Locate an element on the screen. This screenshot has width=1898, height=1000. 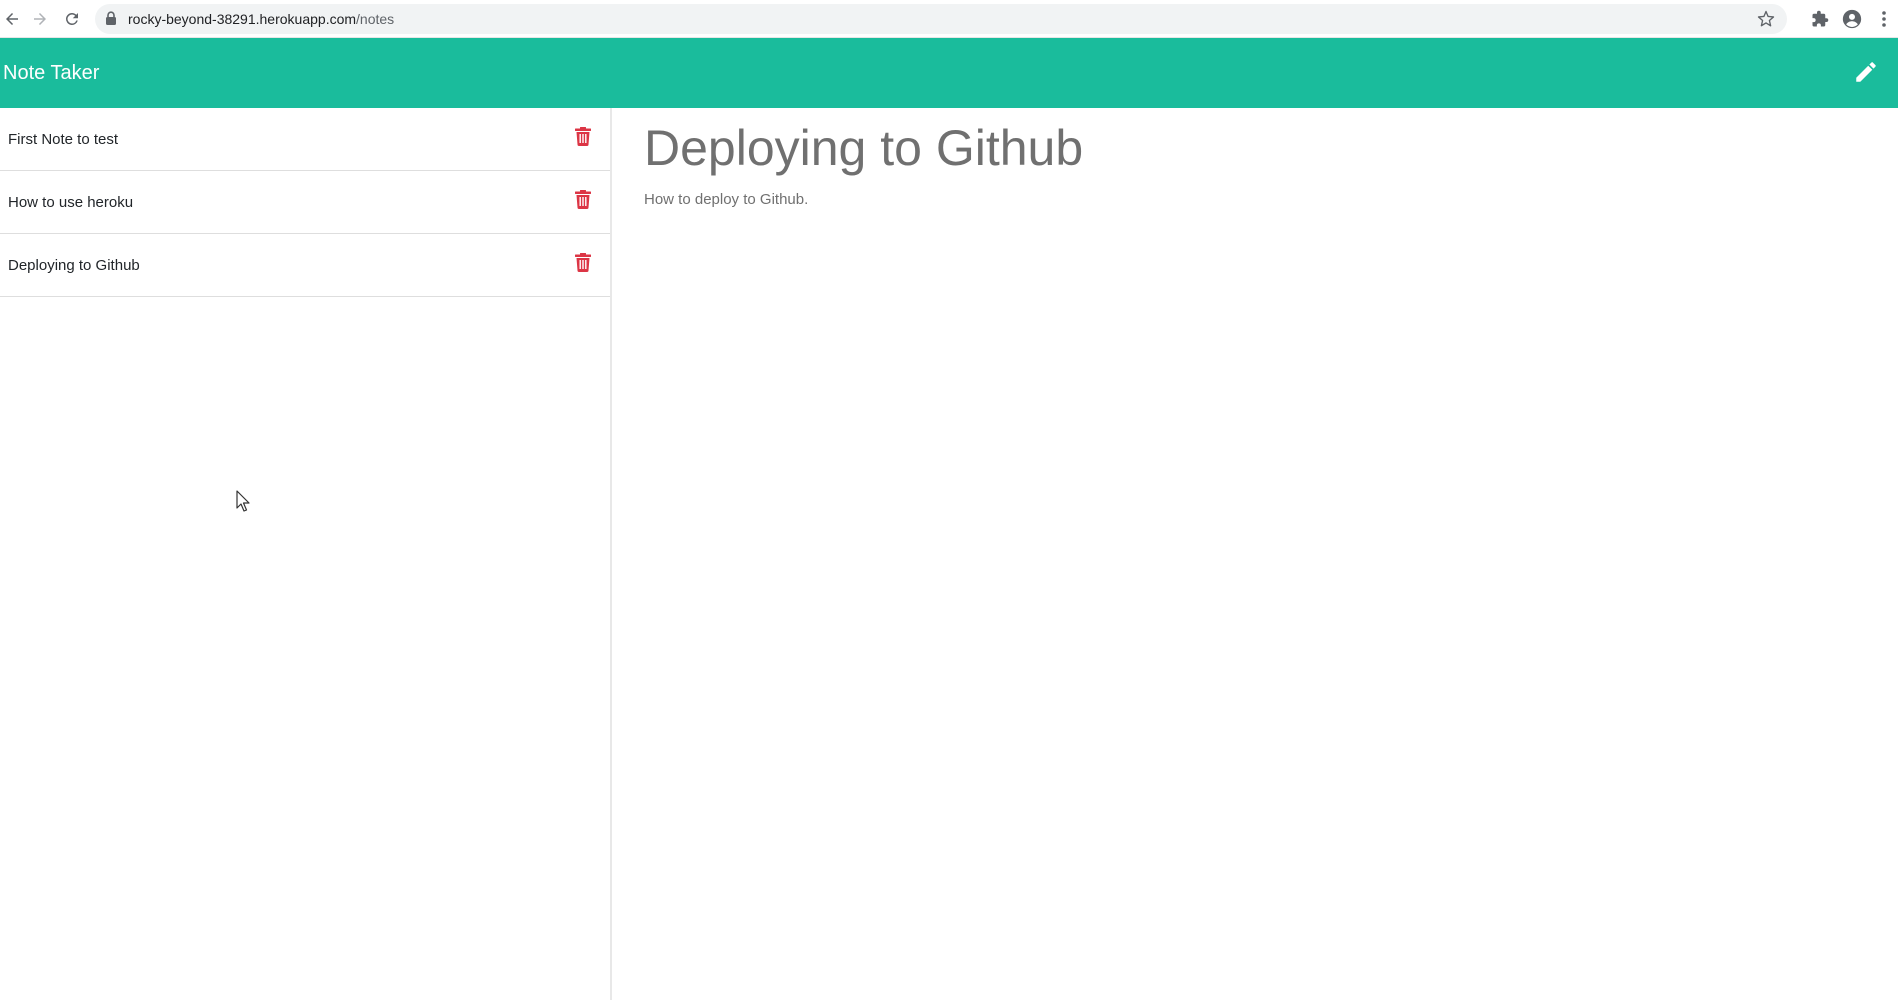
note-title: First Note to test is located at coordinates (63, 139).